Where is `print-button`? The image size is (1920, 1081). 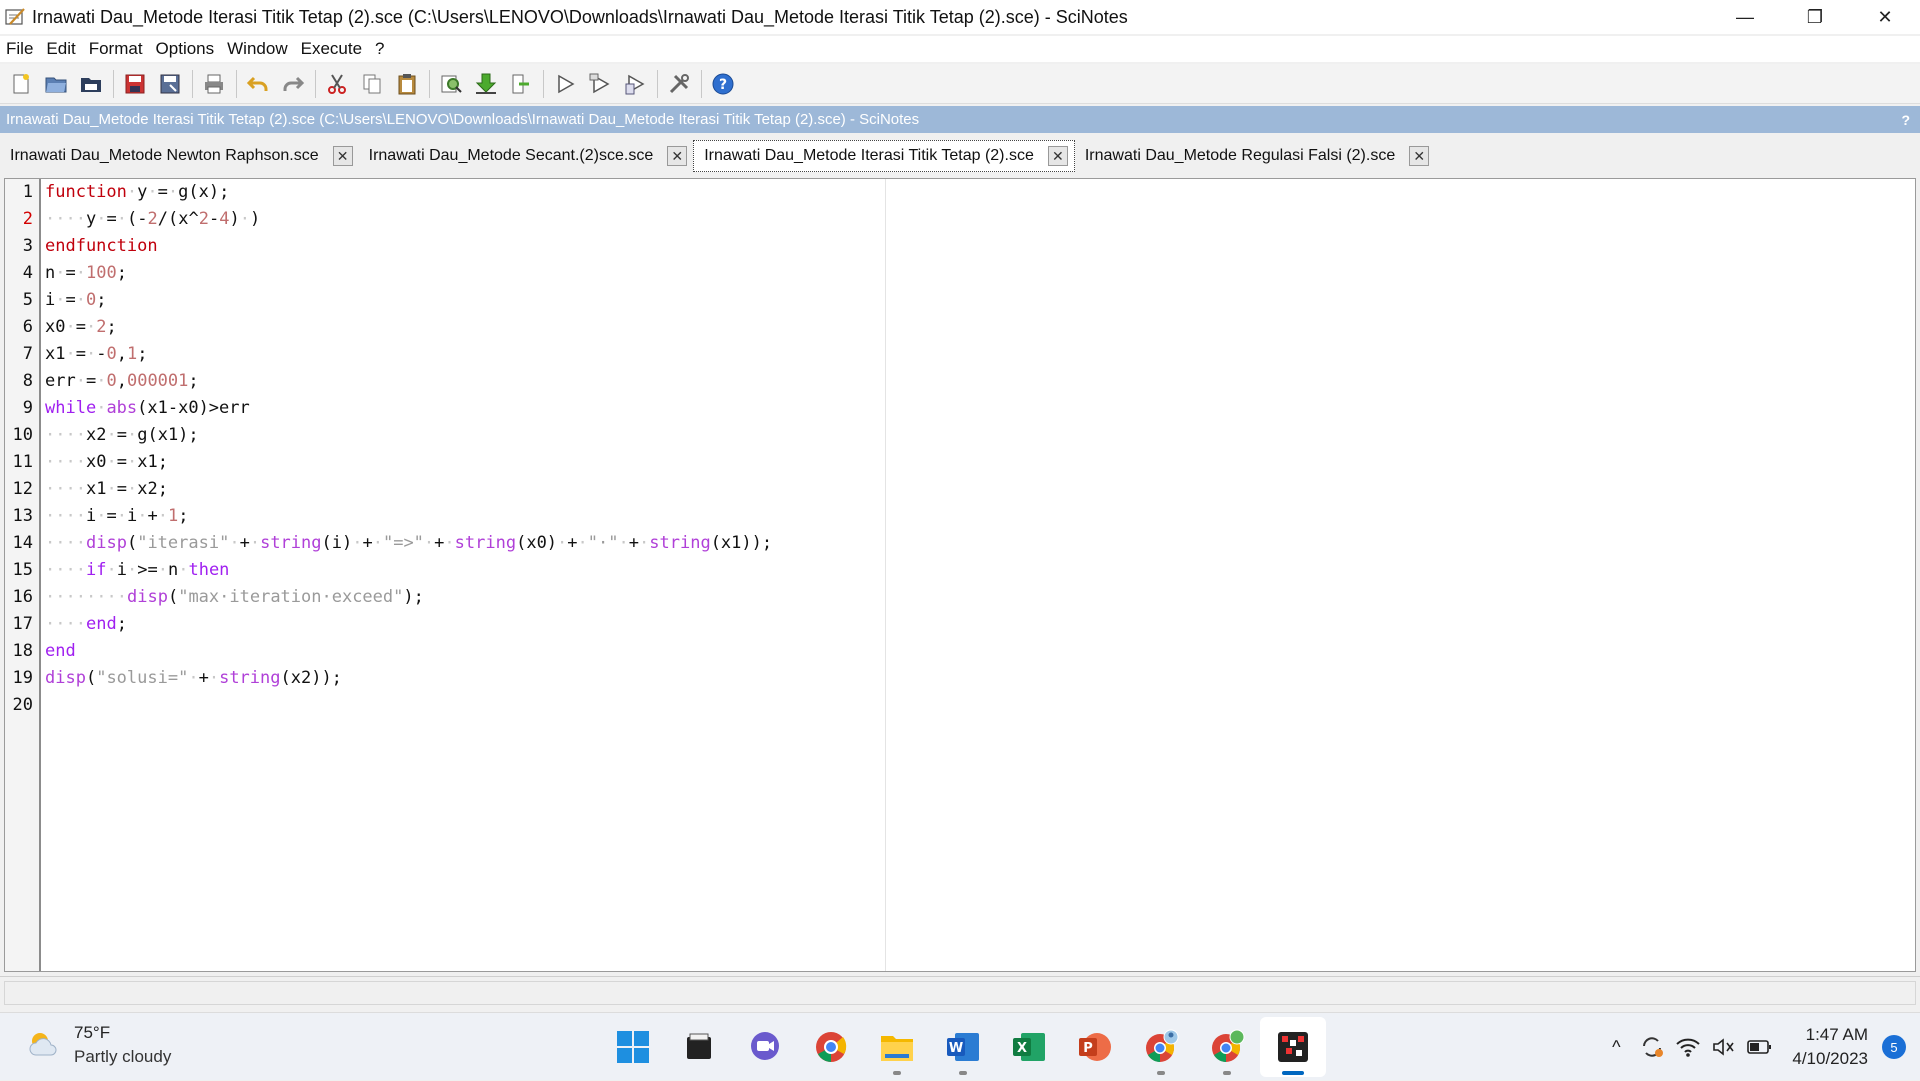
print-button is located at coordinates (214, 84).